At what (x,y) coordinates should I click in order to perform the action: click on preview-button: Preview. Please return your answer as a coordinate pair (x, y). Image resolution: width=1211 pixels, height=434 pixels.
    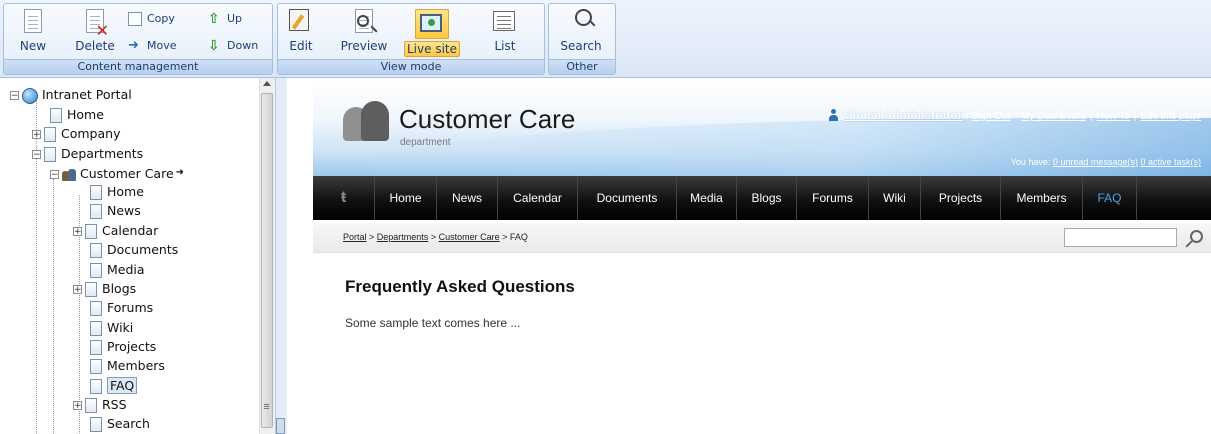
    Looking at the image, I should click on (364, 32).